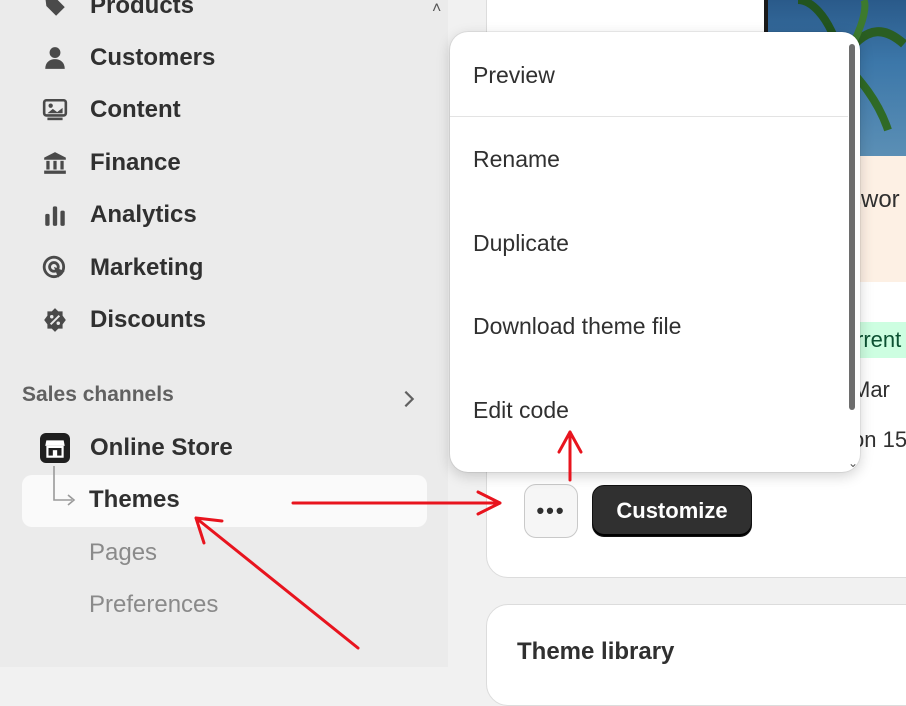 This screenshot has height=706, width=906. Describe the element at coordinates (153, 57) in the screenshot. I see `sidebar-item-label: Customers` at that location.